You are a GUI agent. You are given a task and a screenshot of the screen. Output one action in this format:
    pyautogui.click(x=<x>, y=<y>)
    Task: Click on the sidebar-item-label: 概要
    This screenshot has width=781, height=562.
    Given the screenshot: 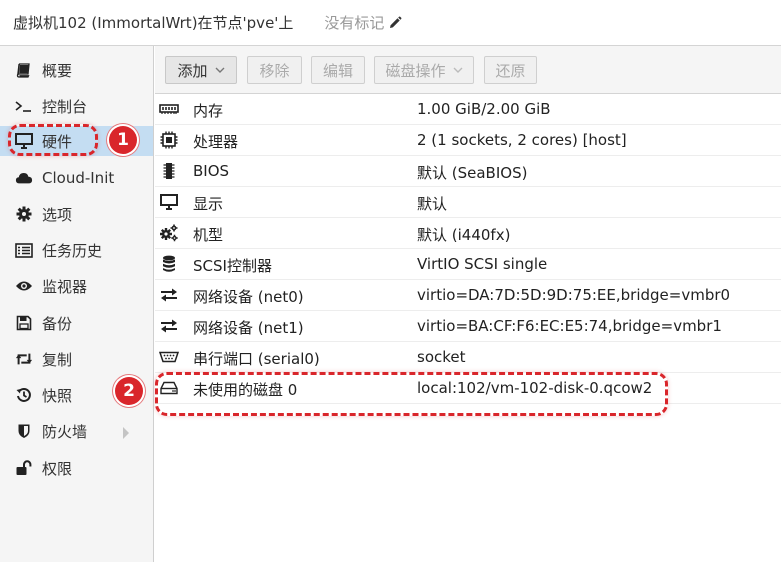 What is the action you would take?
    pyautogui.click(x=57, y=70)
    